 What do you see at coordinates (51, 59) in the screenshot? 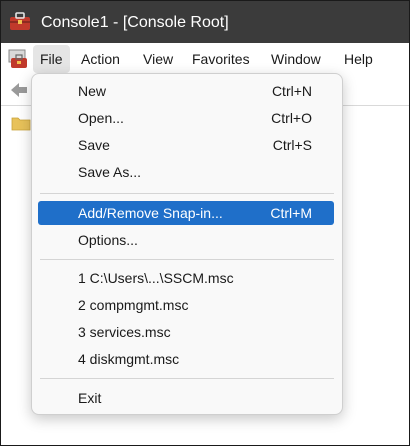
I see `menu-file: File` at bounding box center [51, 59].